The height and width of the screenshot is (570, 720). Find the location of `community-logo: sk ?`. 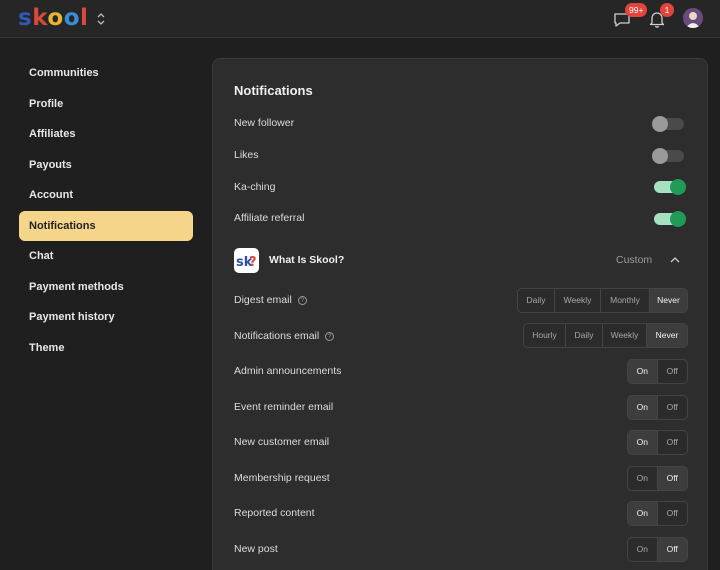

community-logo: sk ? is located at coordinates (246, 262).